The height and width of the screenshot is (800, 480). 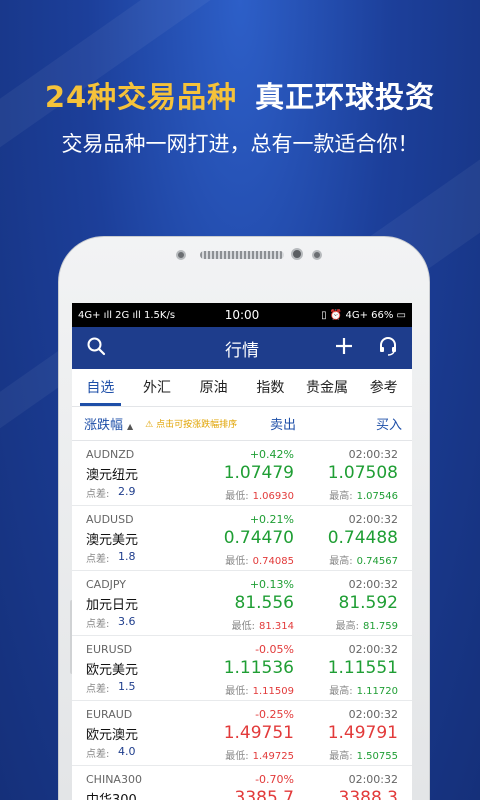 I want to click on navbar: 行情, so click(x=242, y=348).